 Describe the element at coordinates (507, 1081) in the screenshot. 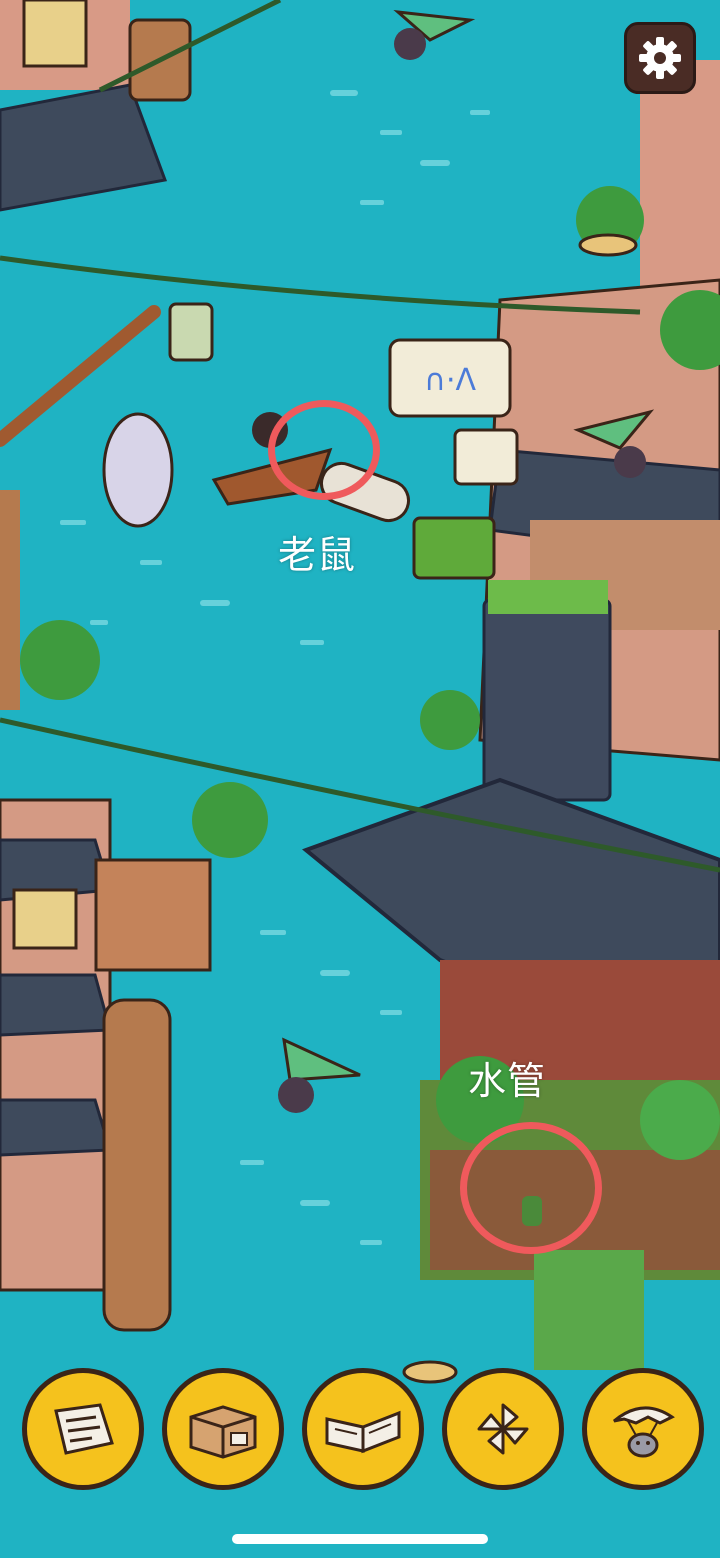

I see `pipe-hint-label: 水管` at that location.